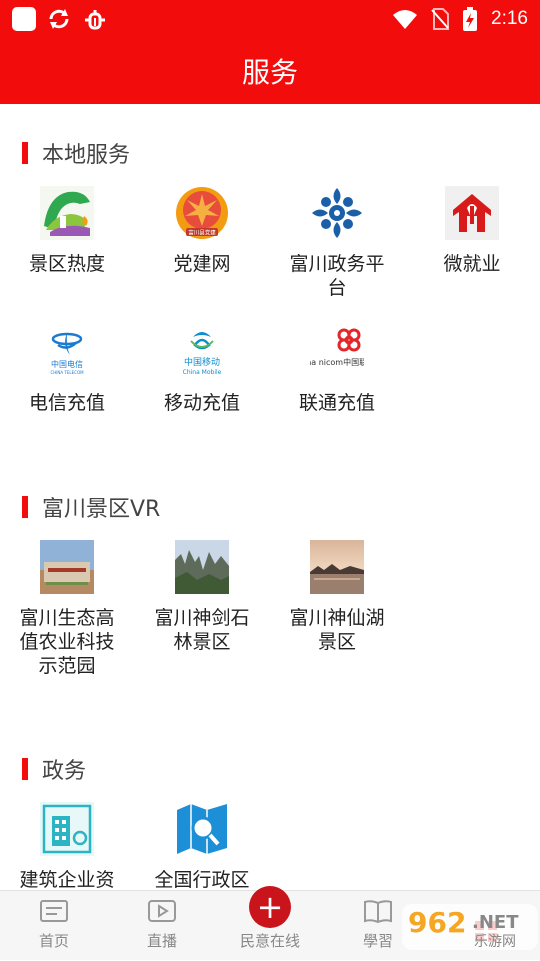 The image size is (540, 961). I want to click on service-telecom-recharge: 中国电信 CHINA TELECOM 电信充值, so click(67, 370).